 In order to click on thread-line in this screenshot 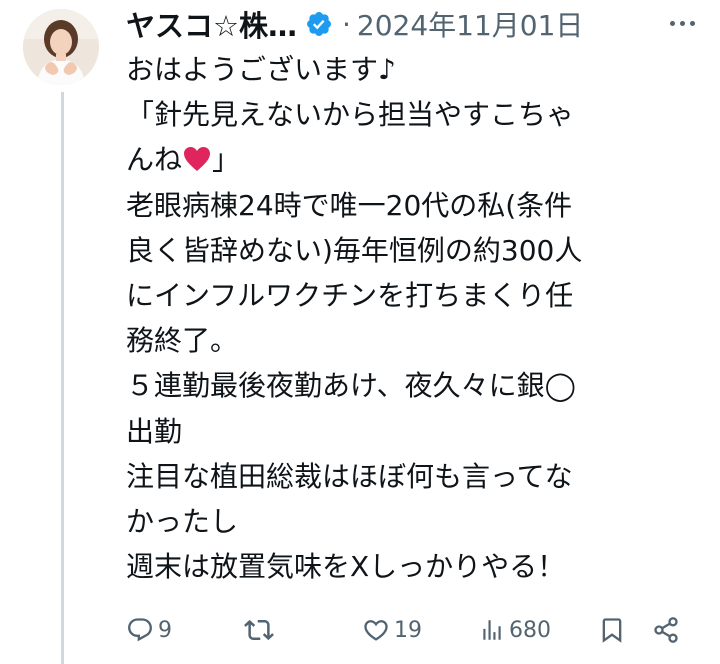, I will do `click(62, 378)`.